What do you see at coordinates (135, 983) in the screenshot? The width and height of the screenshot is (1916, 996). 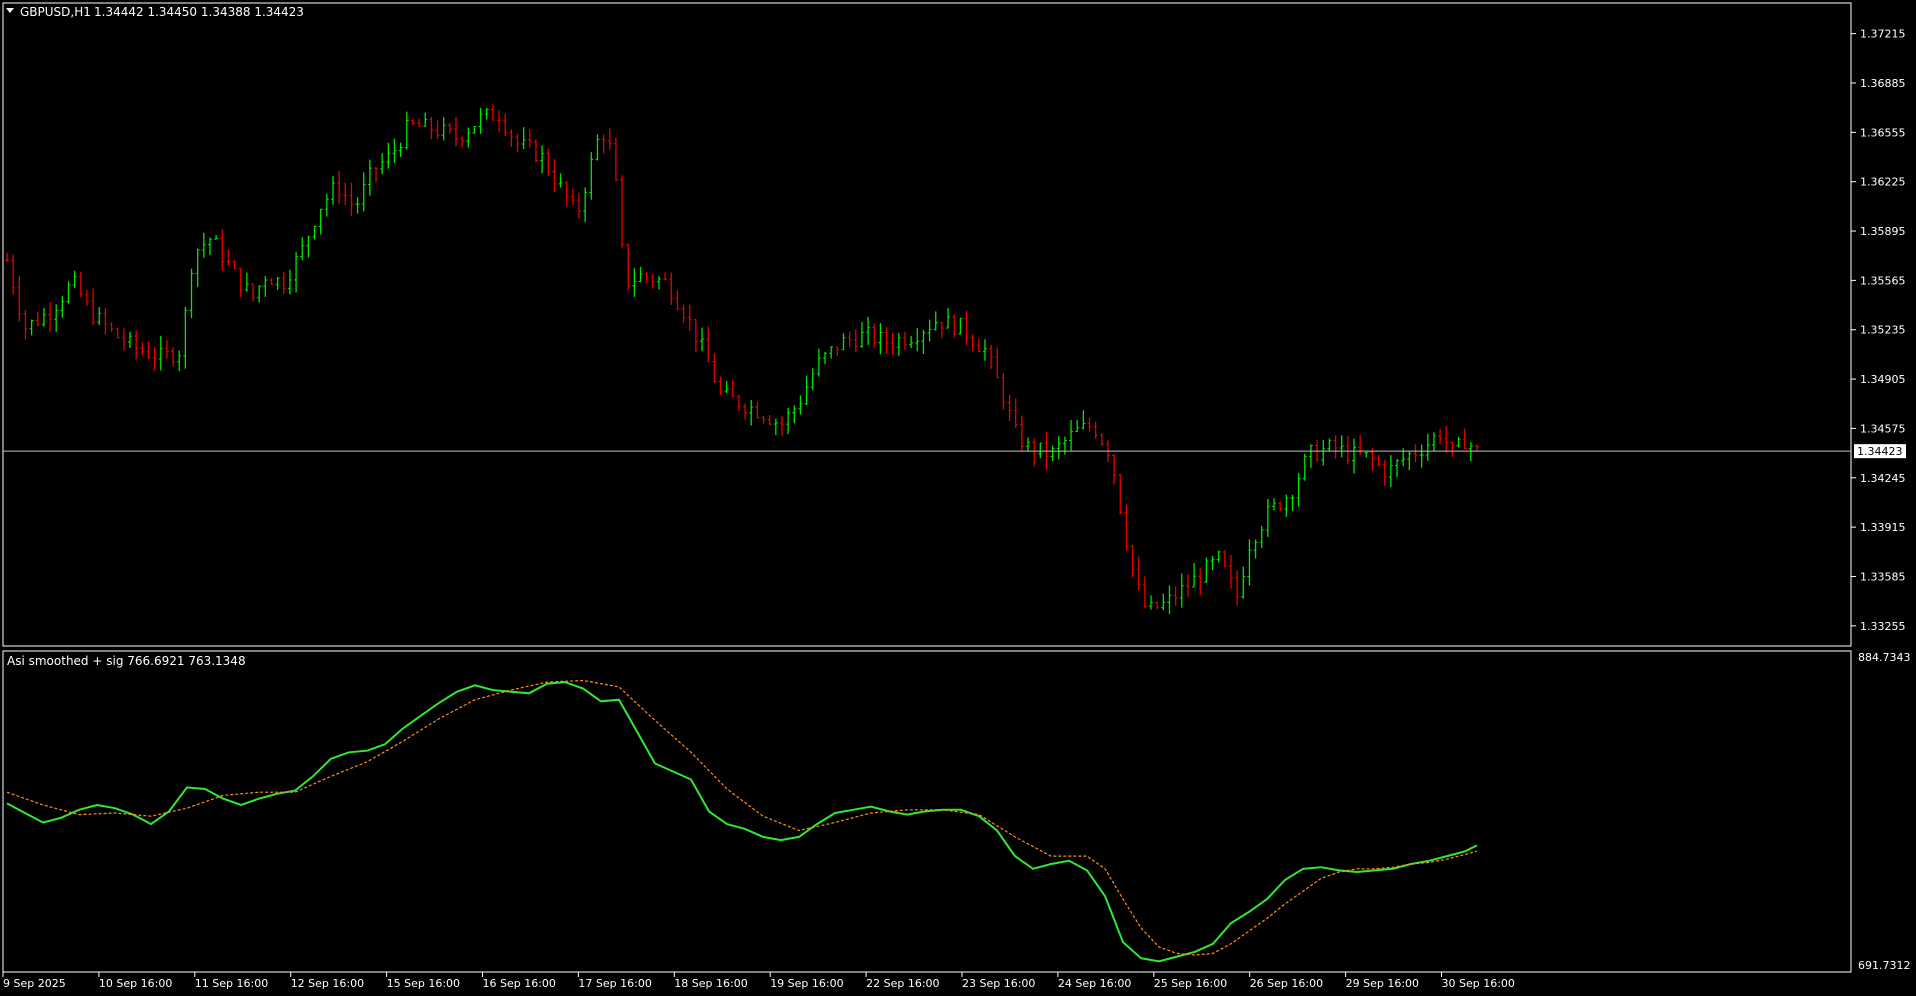 I see `time-tick-label: 10 Sep 16:00` at bounding box center [135, 983].